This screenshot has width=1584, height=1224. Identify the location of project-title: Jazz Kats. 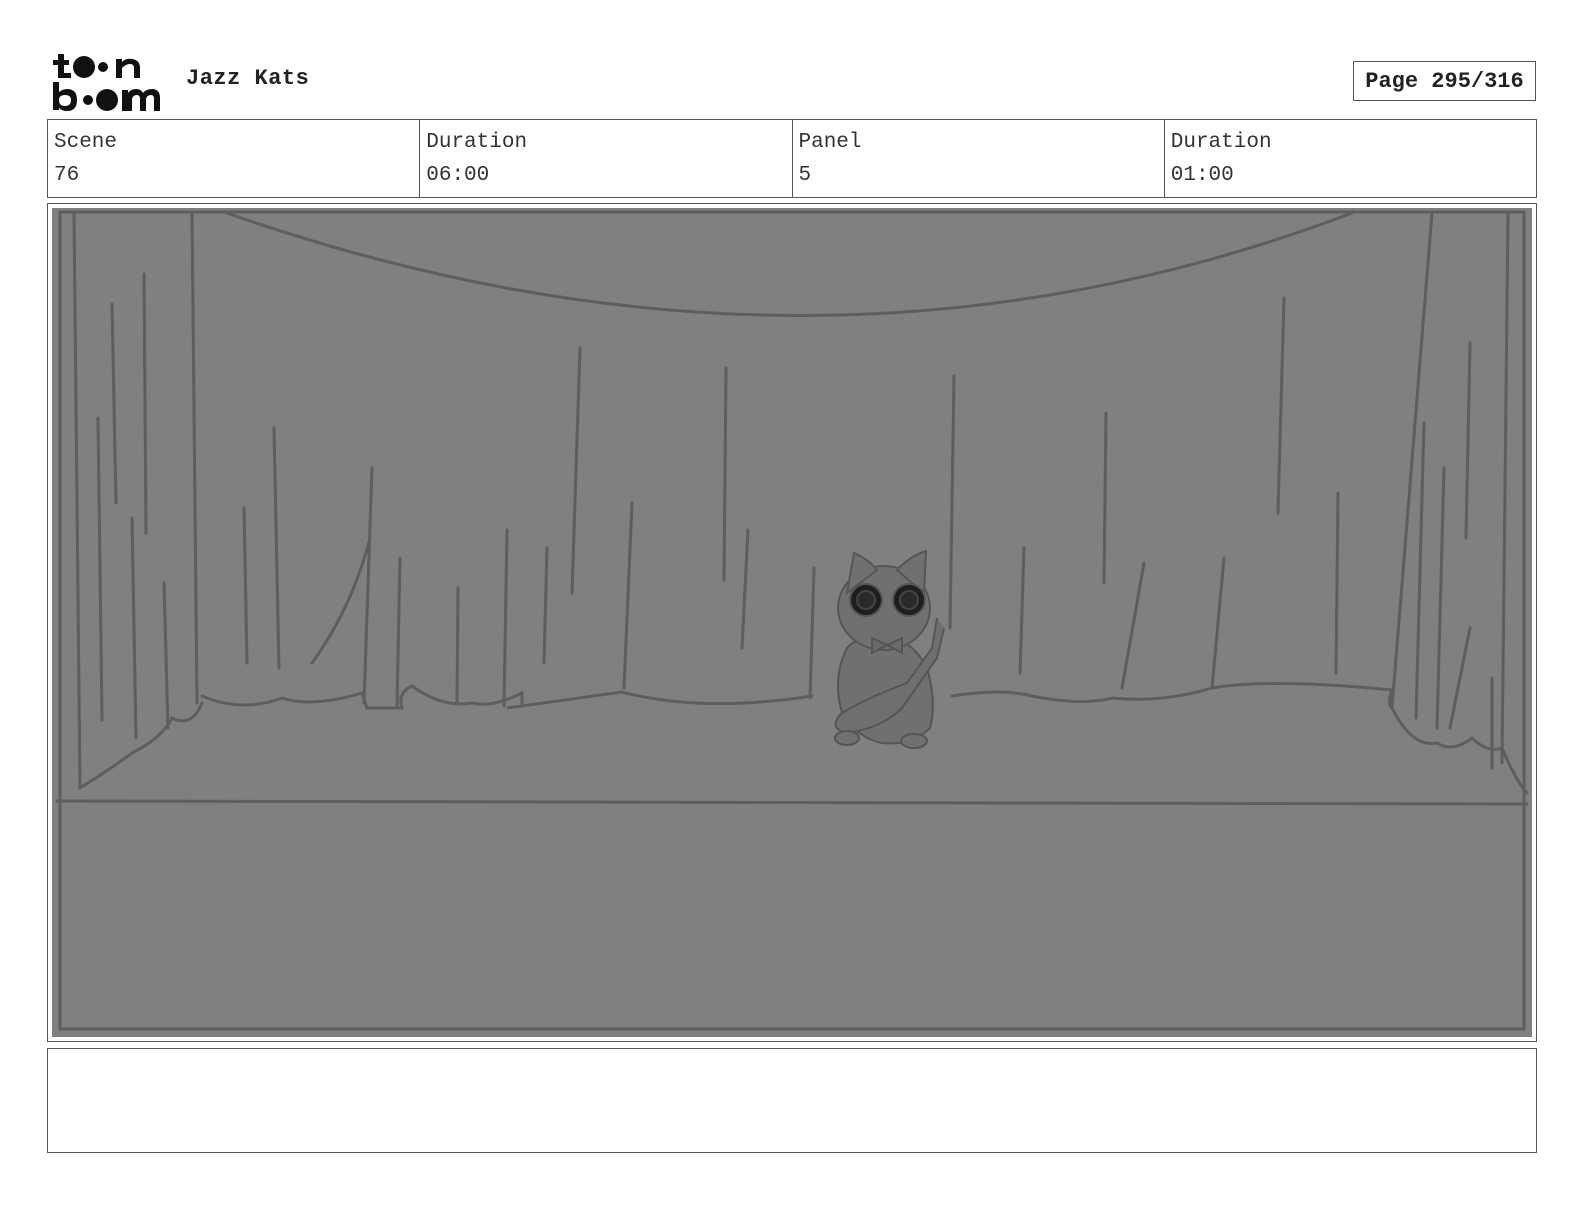
(248, 78).